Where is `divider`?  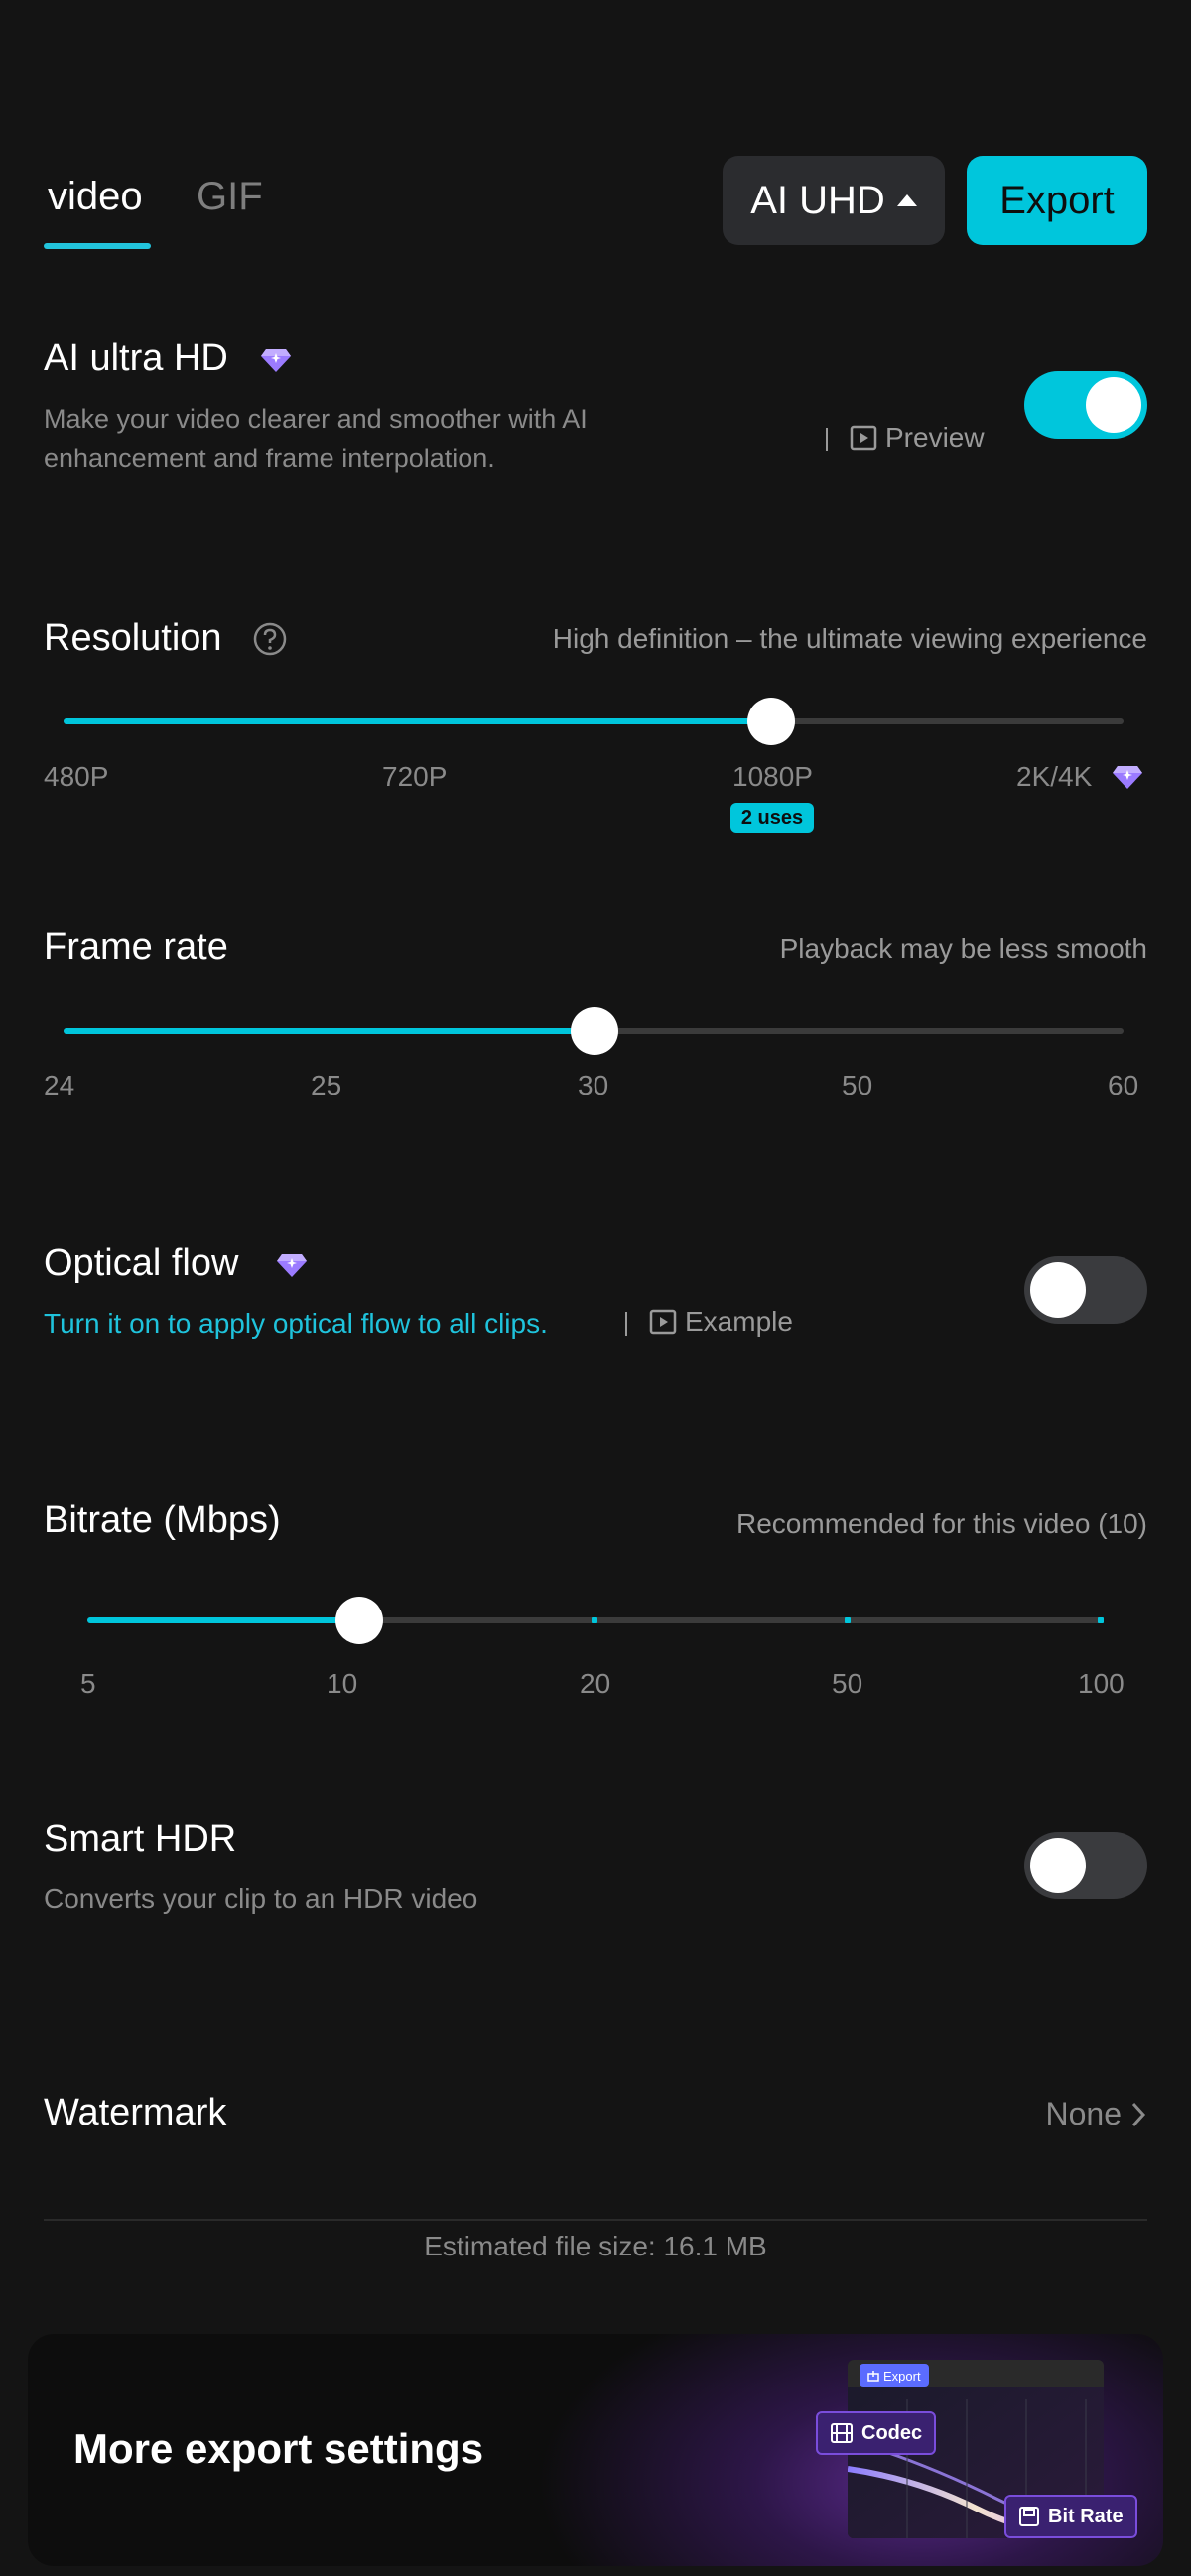
divider is located at coordinates (595, 2220).